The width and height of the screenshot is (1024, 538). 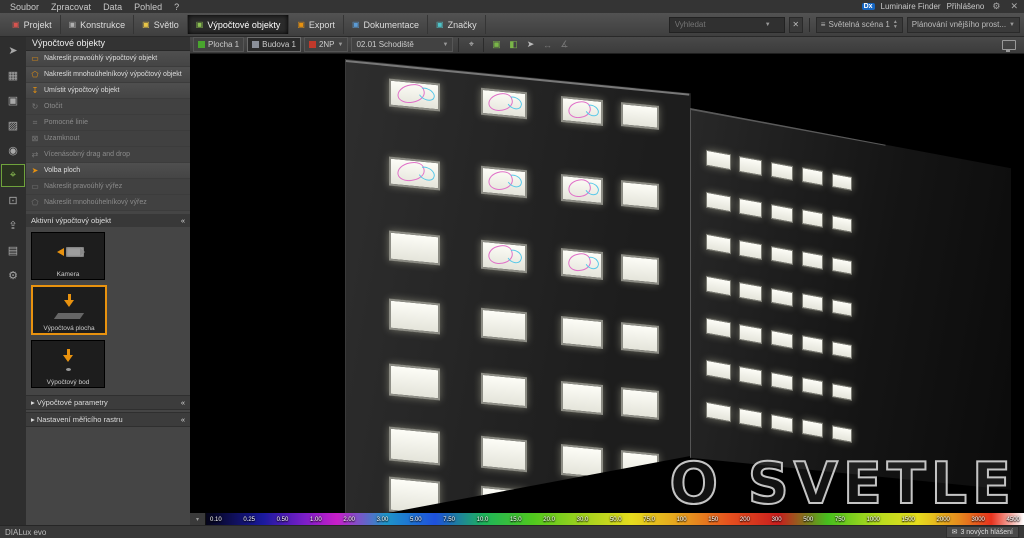 I want to click on search-box: ▼, so click(x=726, y=24).